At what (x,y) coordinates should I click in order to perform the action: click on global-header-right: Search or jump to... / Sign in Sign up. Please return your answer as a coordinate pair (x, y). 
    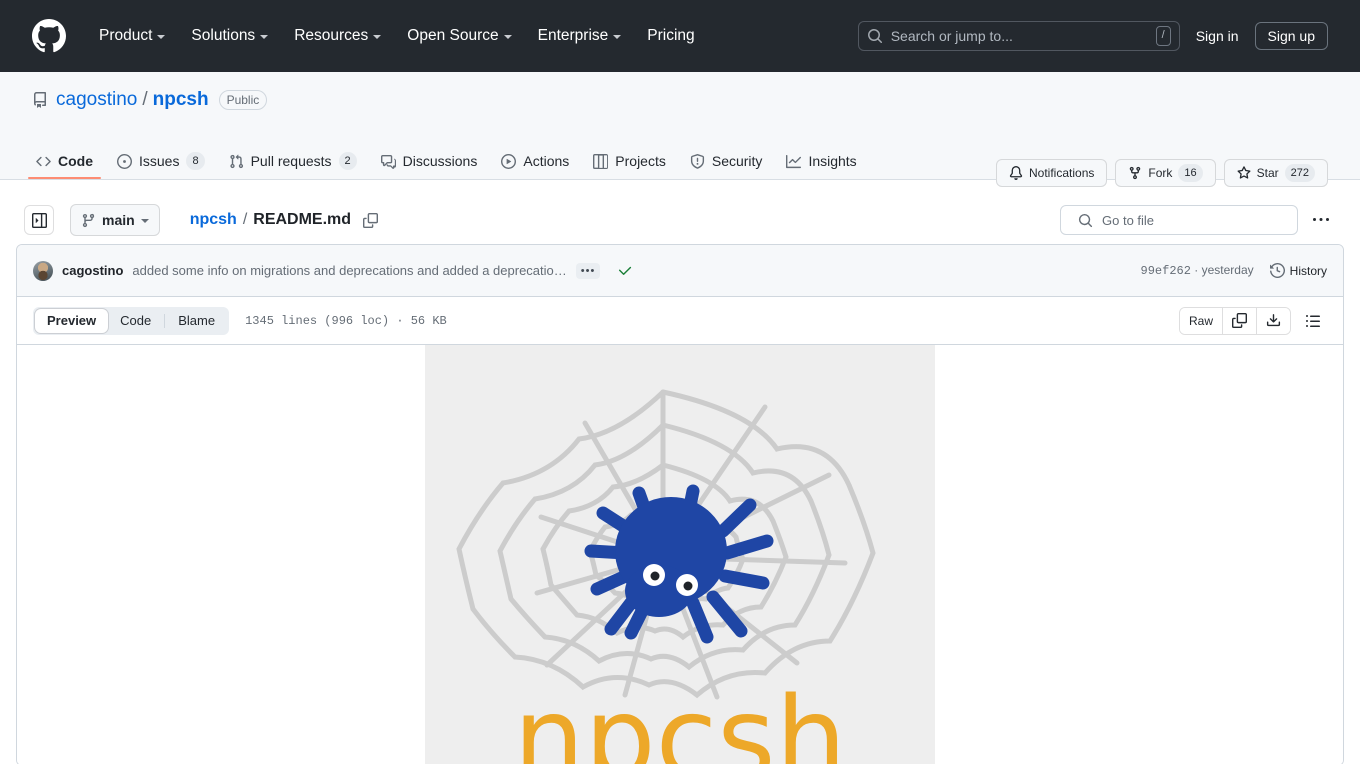
    Looking at the image, I should click on (1100, 35).